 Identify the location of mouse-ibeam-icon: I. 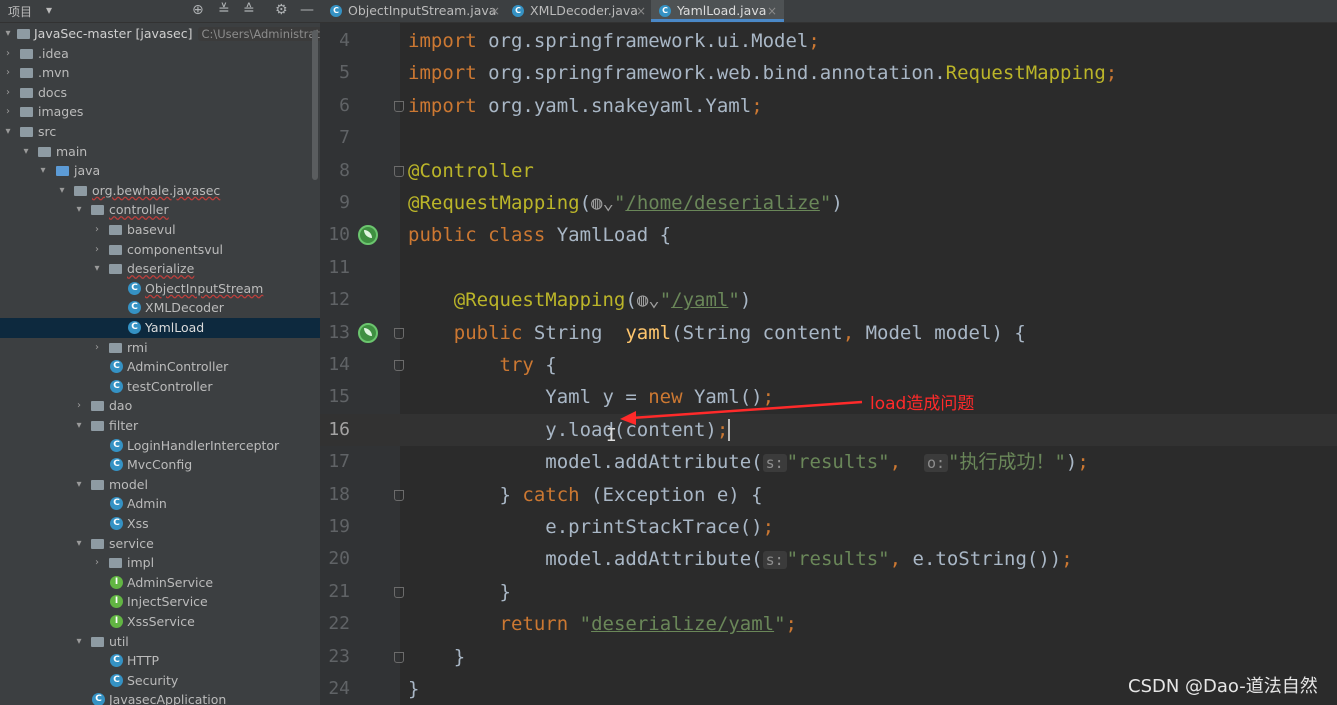
(611, 435).